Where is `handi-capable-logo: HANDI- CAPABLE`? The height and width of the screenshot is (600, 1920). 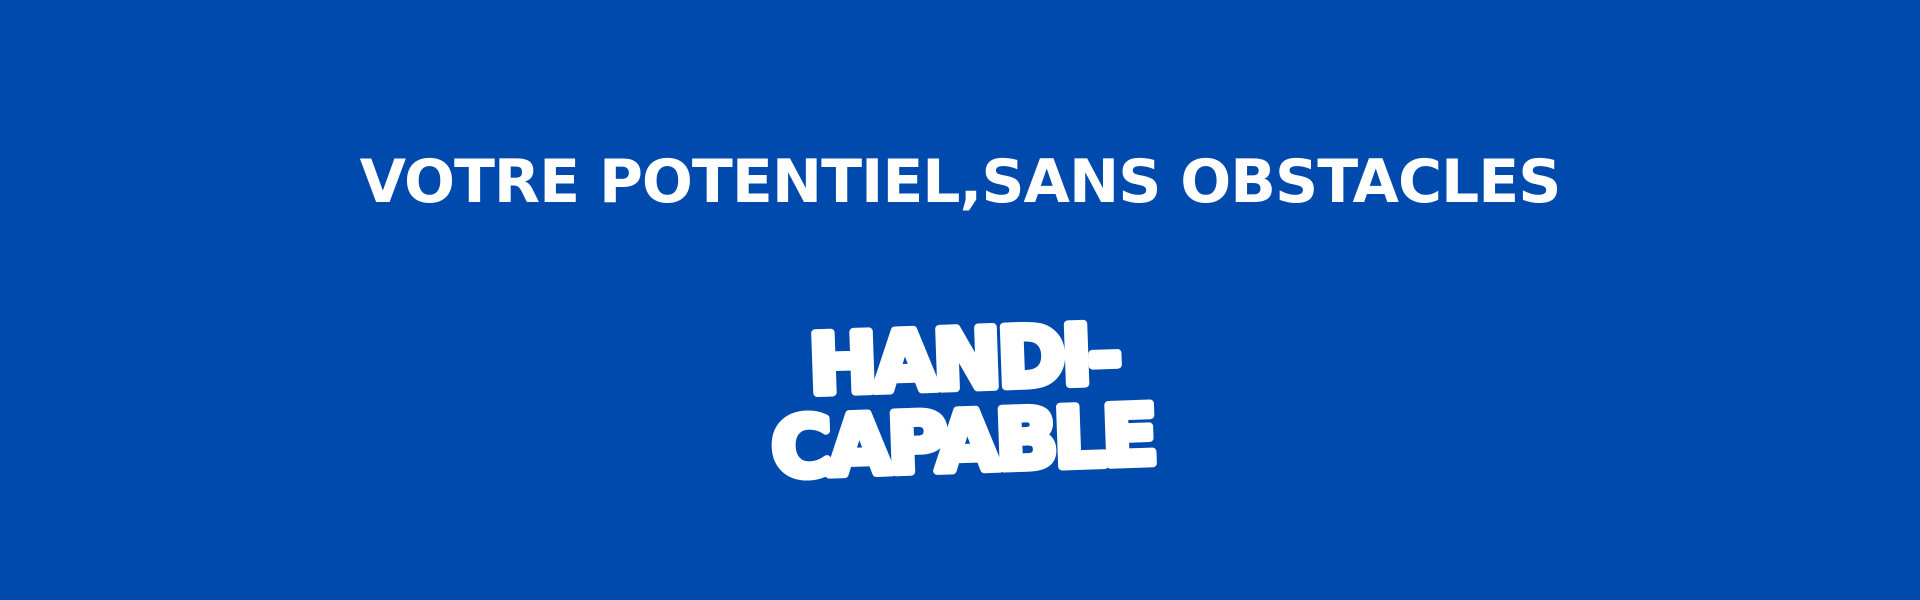
handi-capable-logo: HANDI- CAPABLE is located at coordinates (963, 401).